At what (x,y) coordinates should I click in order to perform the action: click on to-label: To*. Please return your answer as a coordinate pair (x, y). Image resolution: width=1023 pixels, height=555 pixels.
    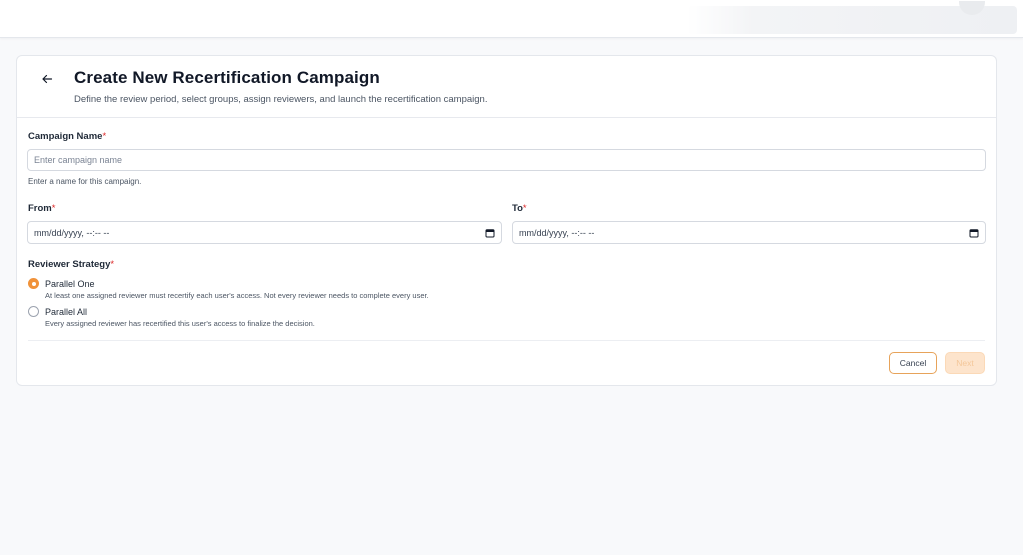
    Looking at the image, I should click on (519, 208).